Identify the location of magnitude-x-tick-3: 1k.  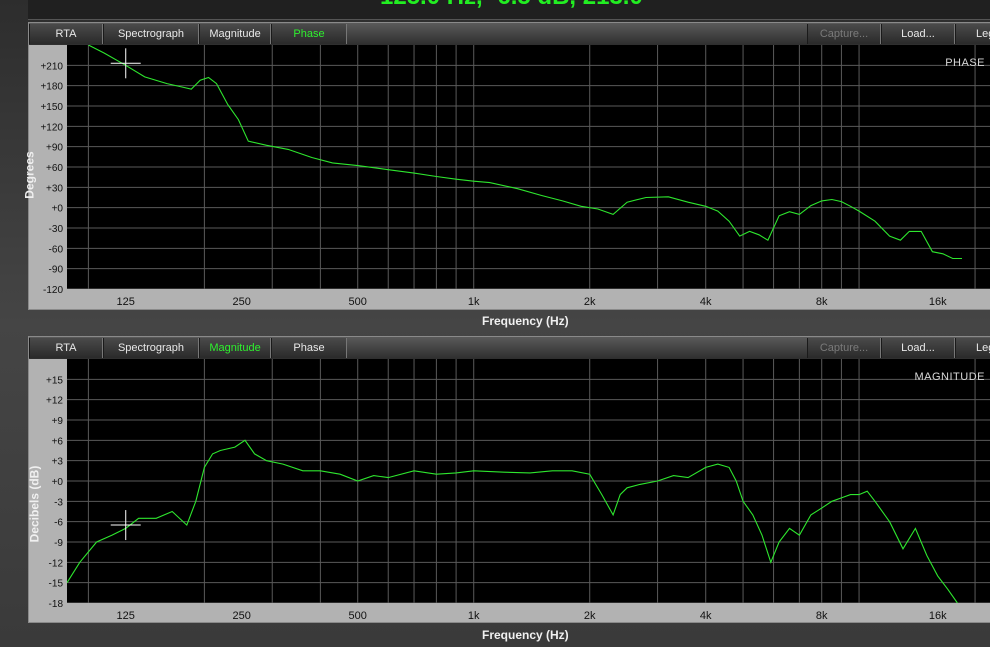
(474, 616).